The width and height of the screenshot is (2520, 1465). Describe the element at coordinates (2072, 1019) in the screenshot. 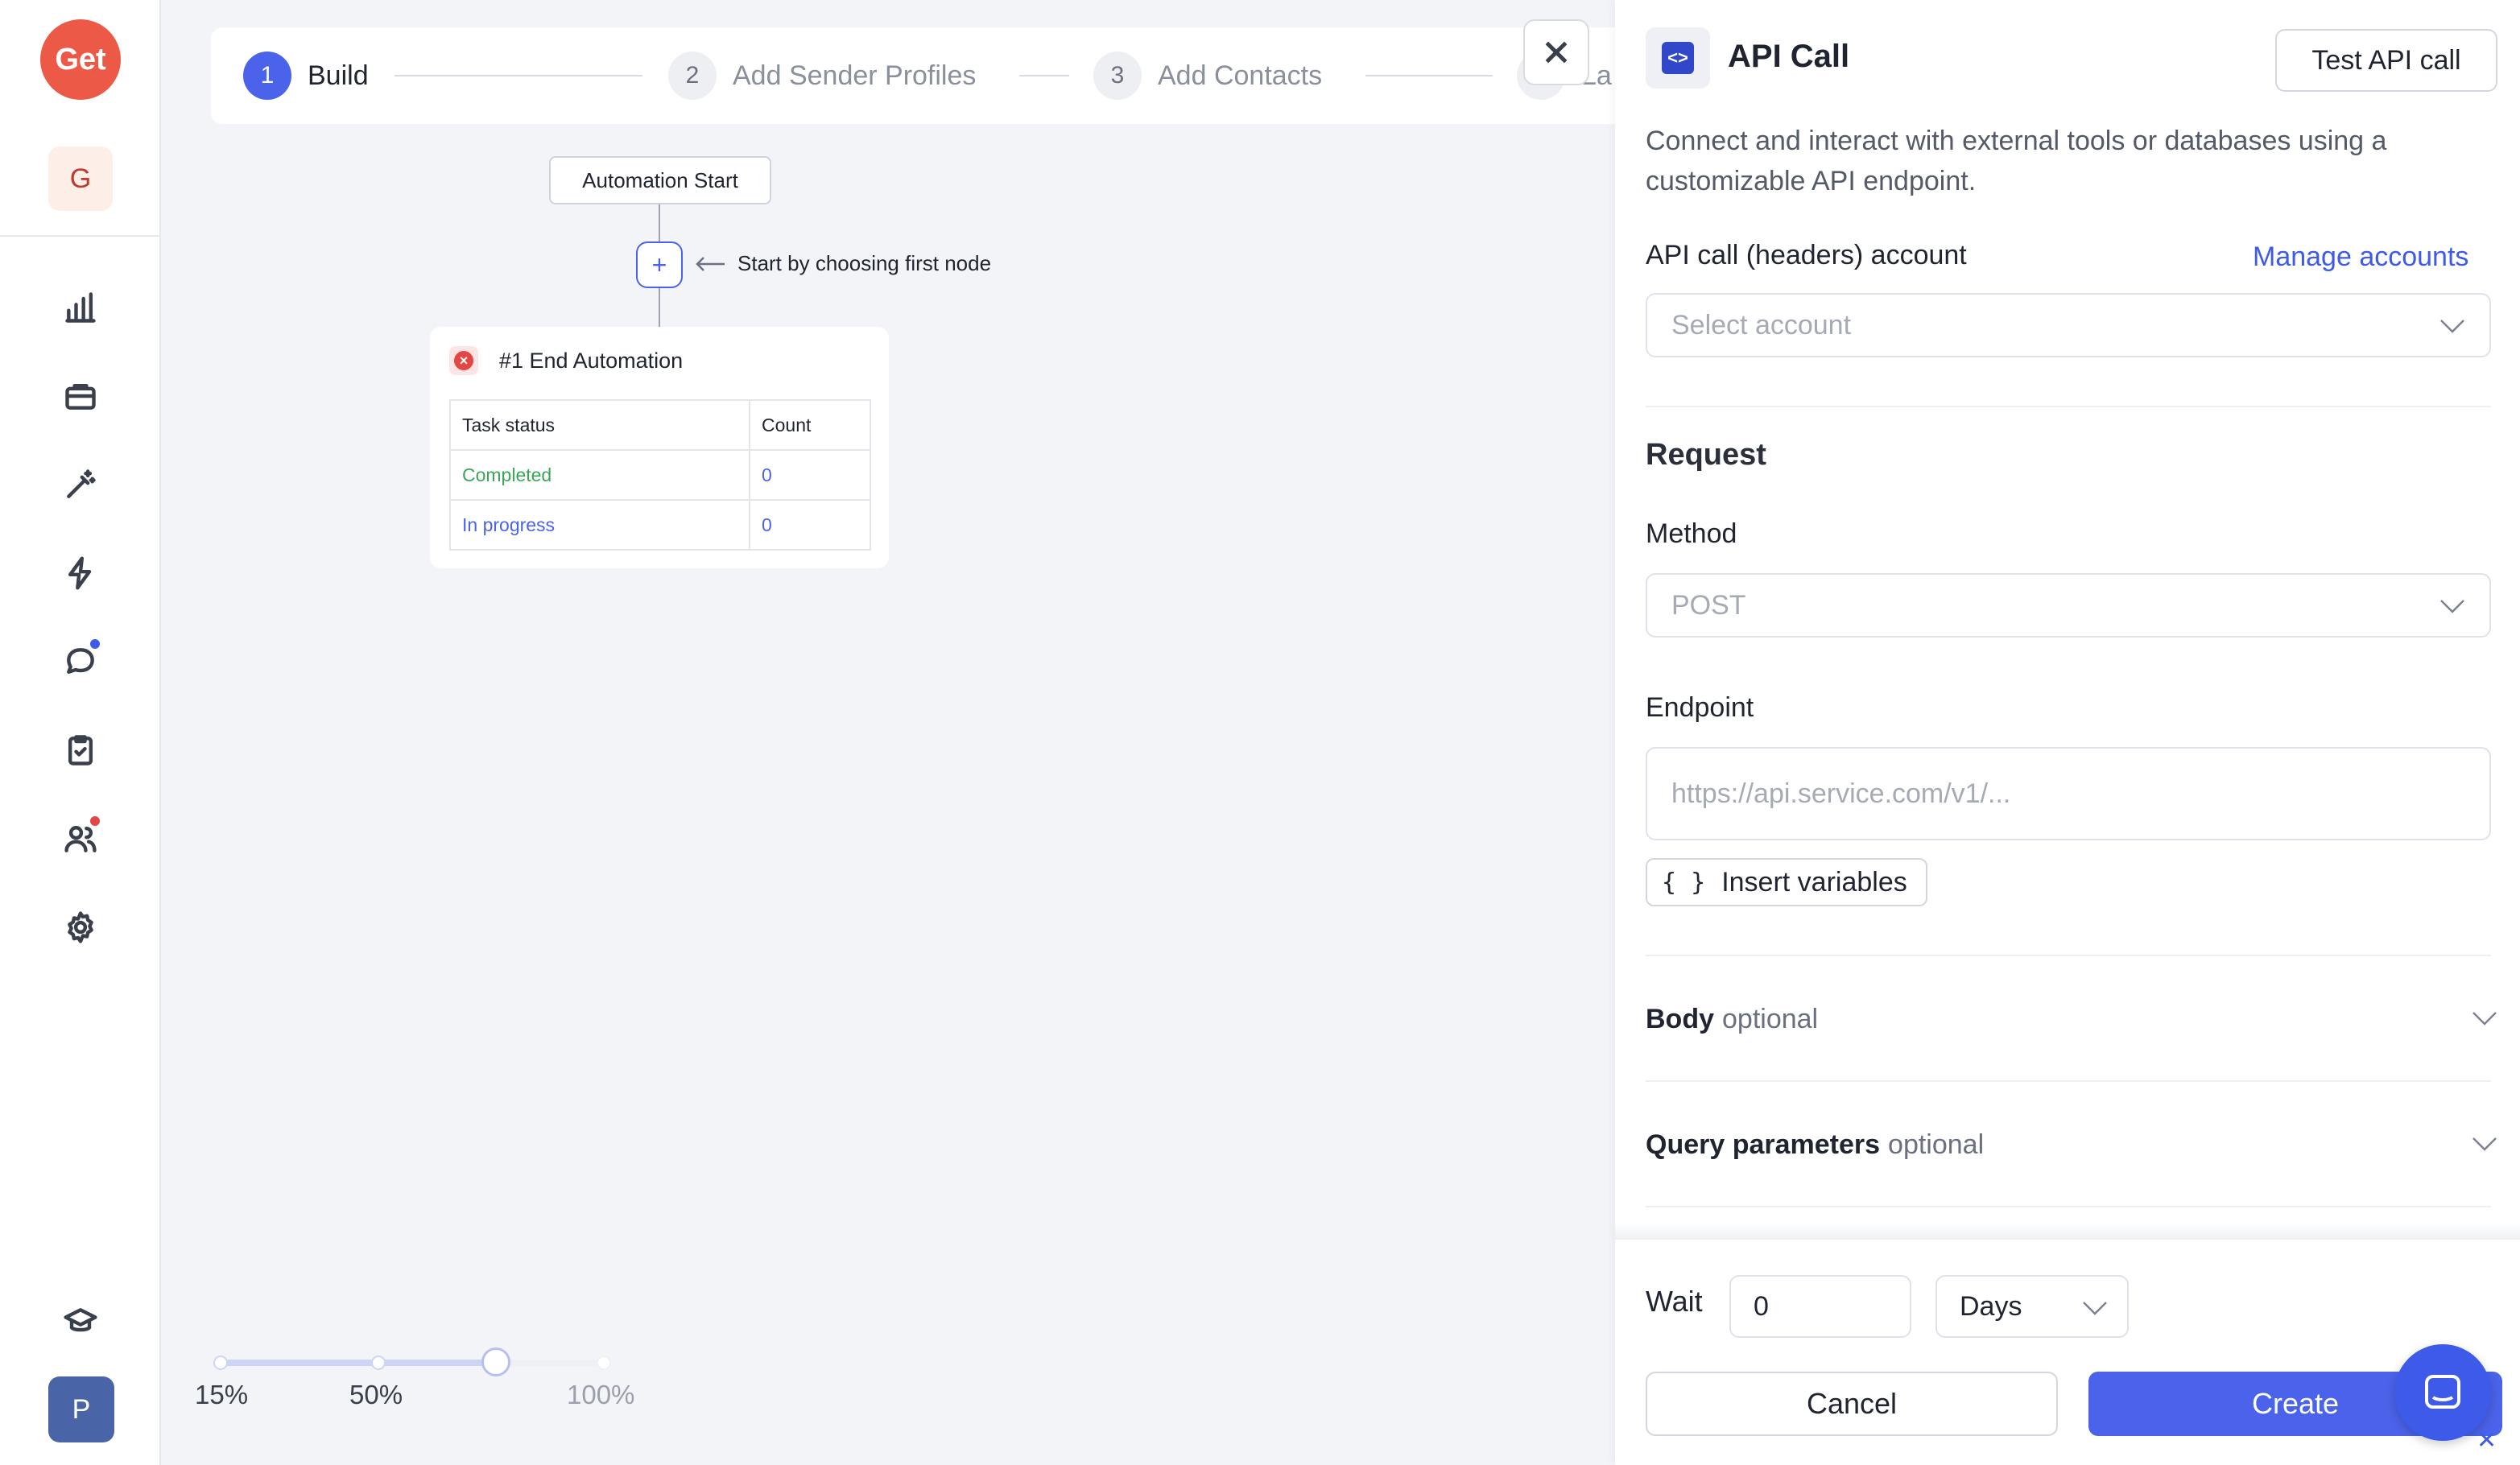

I see `body-section-toggle: Body optional` at that location.